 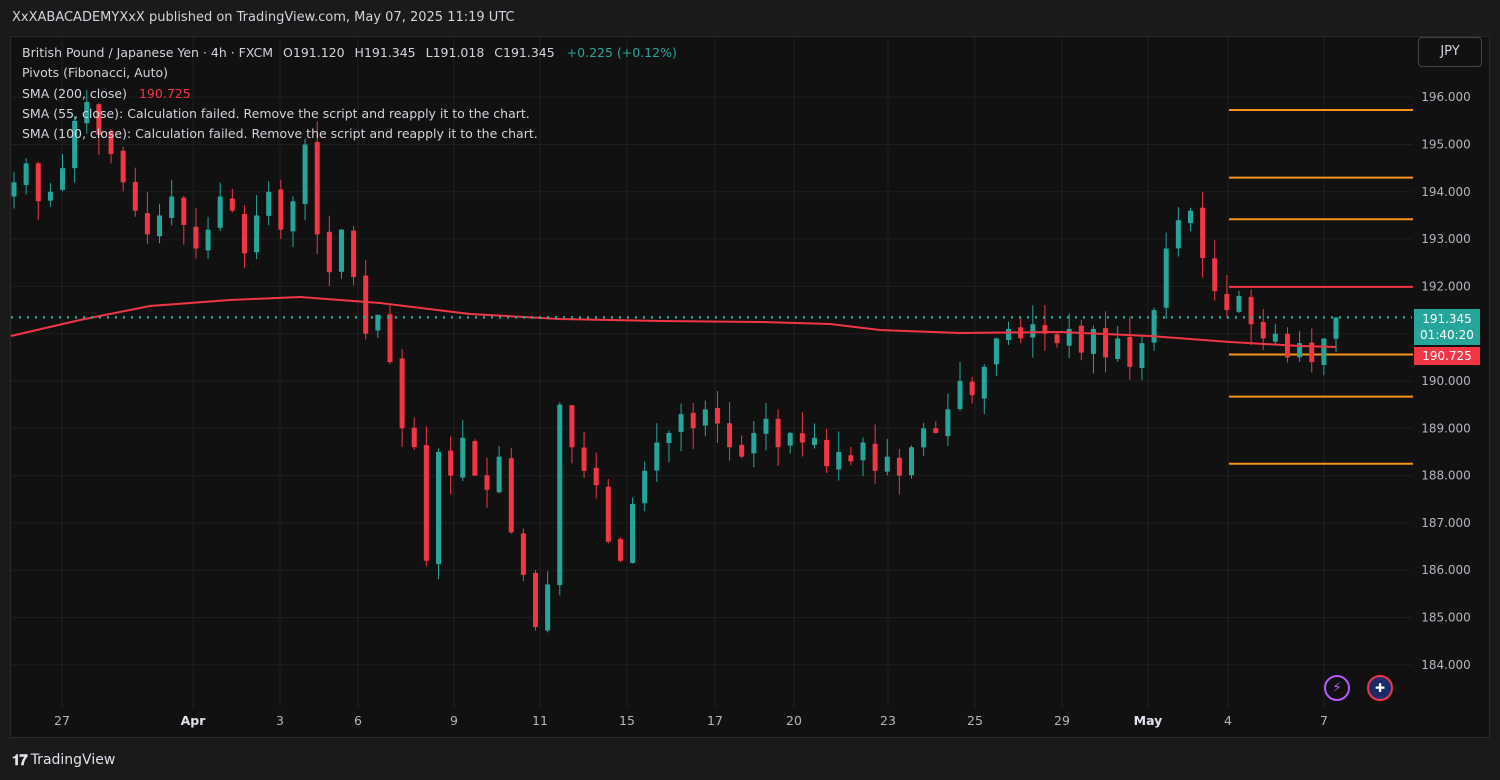 What do you see at coordinates (314, 52) in the screenshot?
I see `open-value: O191.120` at bounding box center [314, 52].